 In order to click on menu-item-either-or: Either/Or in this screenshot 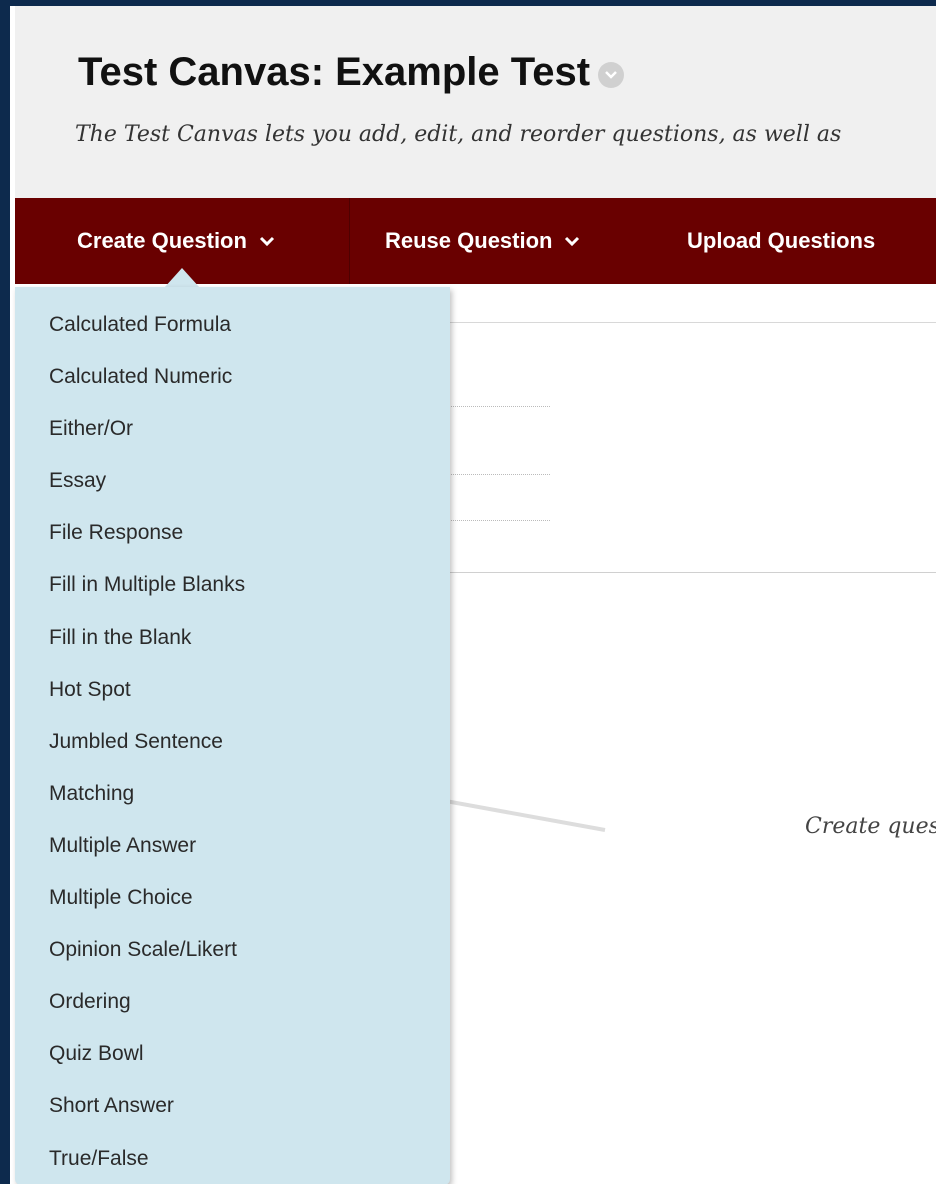, I will do `click(232, 429)`.